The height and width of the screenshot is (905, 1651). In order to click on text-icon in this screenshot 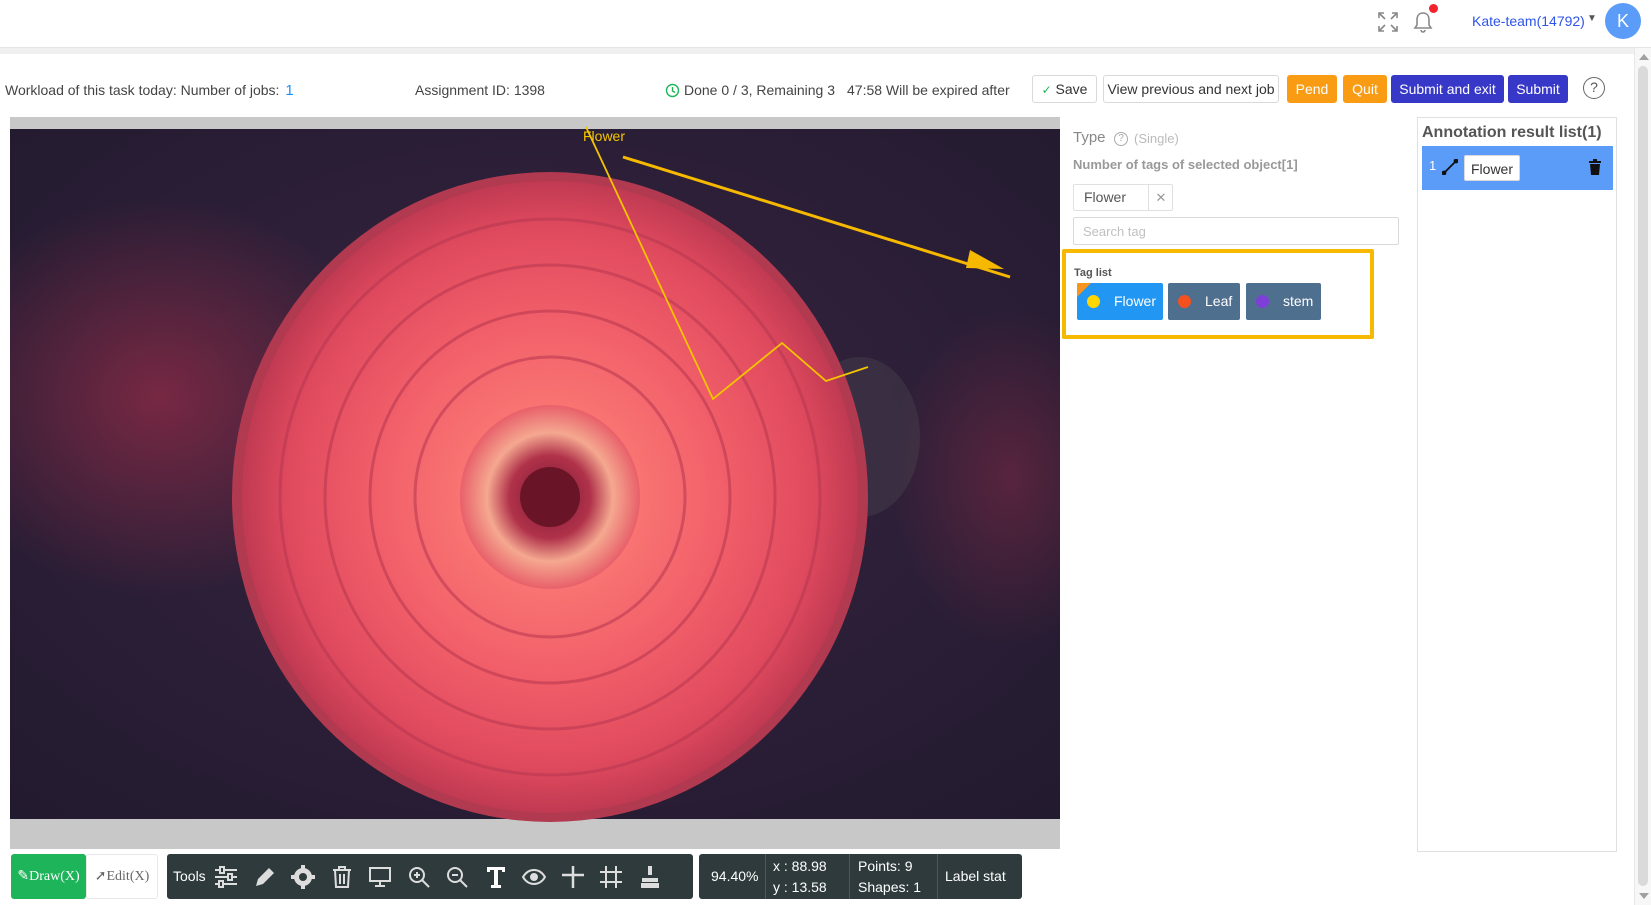, I will do `click(496, 877)`.